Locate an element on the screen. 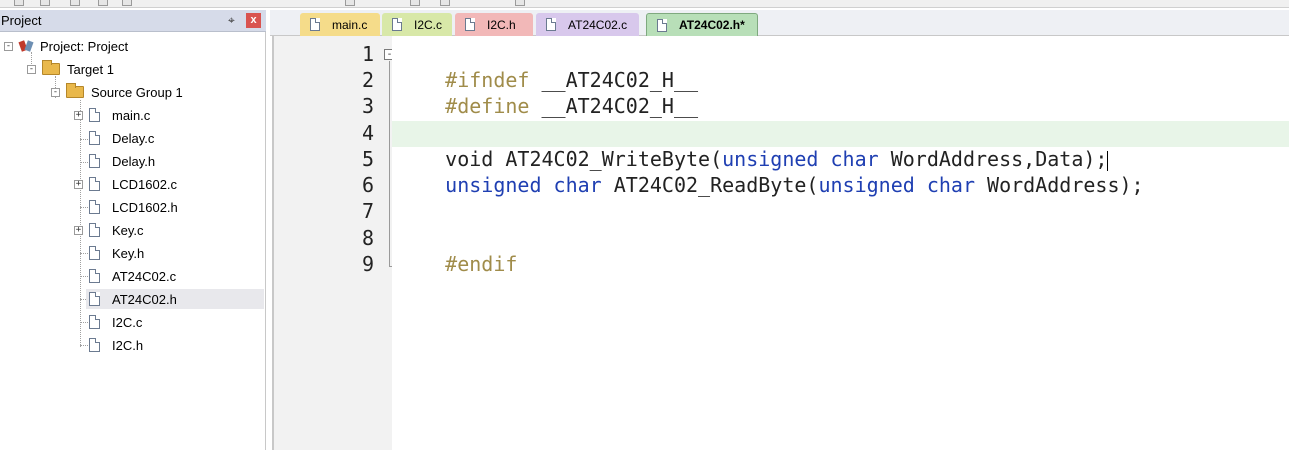  tree-item-file: I2C.c is located at coordinates (115, 322).